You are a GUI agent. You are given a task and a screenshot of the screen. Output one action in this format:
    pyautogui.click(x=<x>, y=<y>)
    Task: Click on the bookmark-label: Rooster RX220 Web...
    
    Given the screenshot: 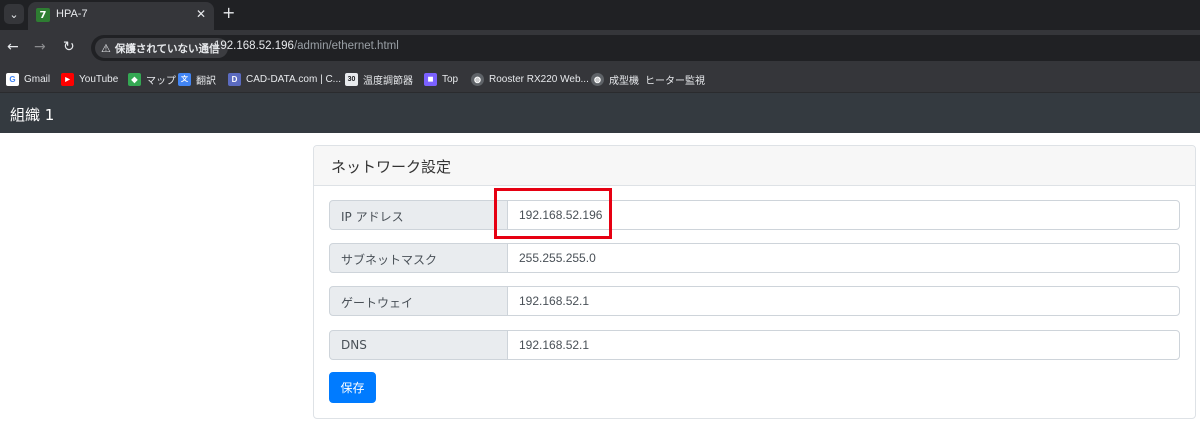 What is the action you would take?
    pyautogui.click(x=539, y=79)
    